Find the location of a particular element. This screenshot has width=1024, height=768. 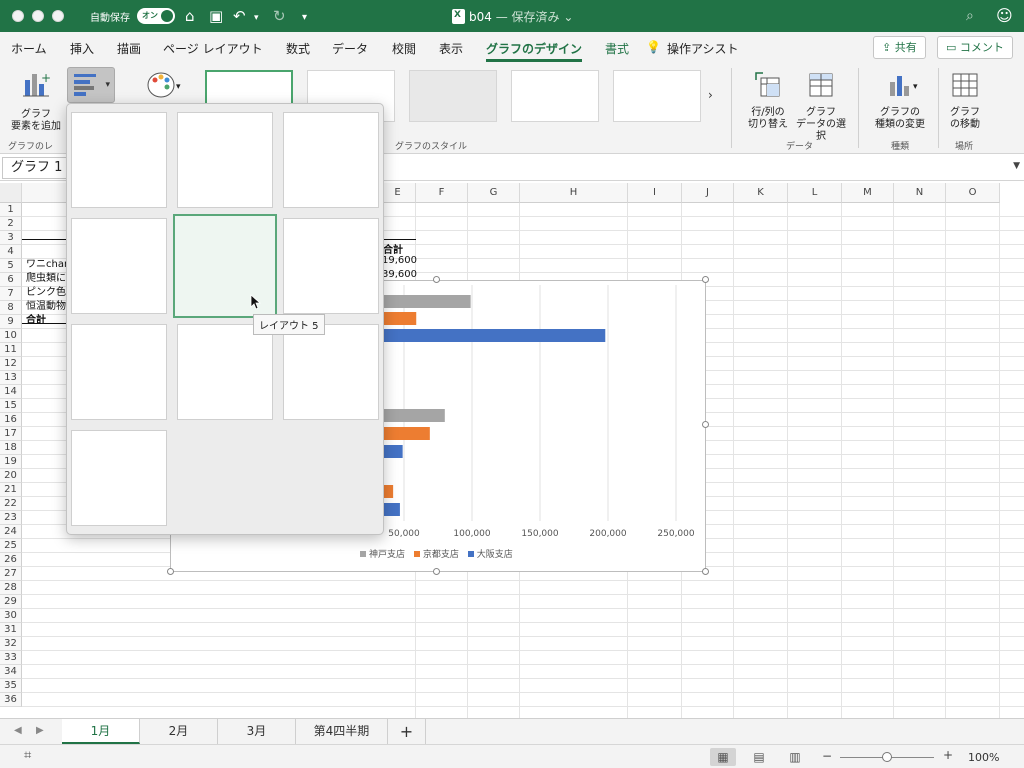

zoom-out-icon: − is located at coordinates (827, 756).